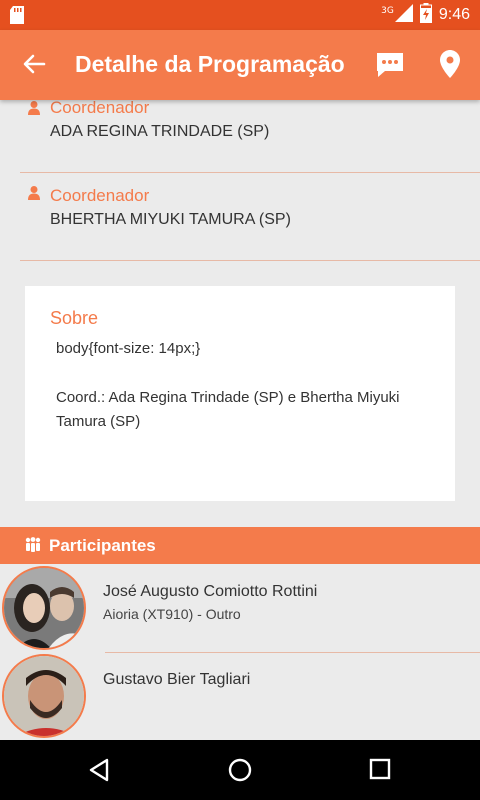  I want to click on participant-description: Aioria (XT910) - Outro, so click(172, 614).